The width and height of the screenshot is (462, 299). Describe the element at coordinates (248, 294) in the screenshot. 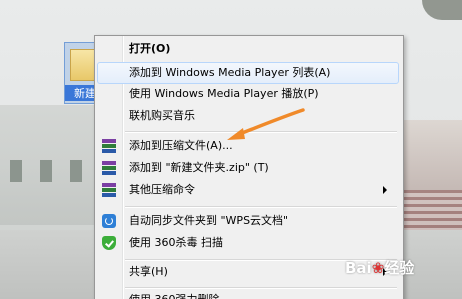

I see `menu-item-360-force-delete: 使用 360强力删除` at that location.